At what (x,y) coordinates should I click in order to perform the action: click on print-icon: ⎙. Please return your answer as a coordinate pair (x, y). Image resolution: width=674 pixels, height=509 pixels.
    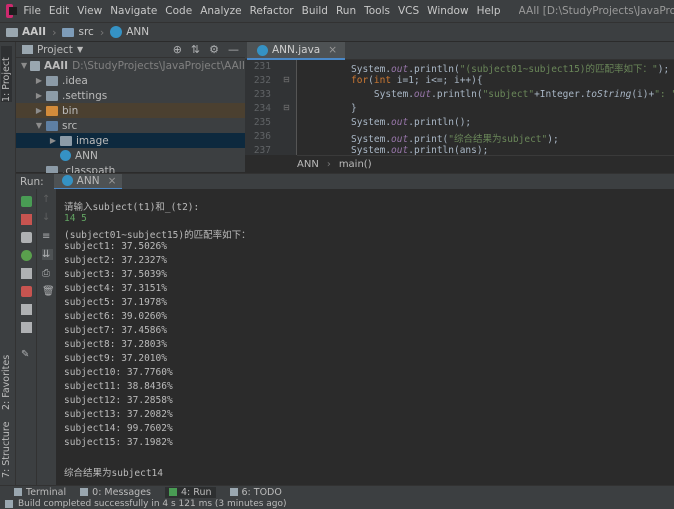
    Looking at the image, I should click on (47, 273).